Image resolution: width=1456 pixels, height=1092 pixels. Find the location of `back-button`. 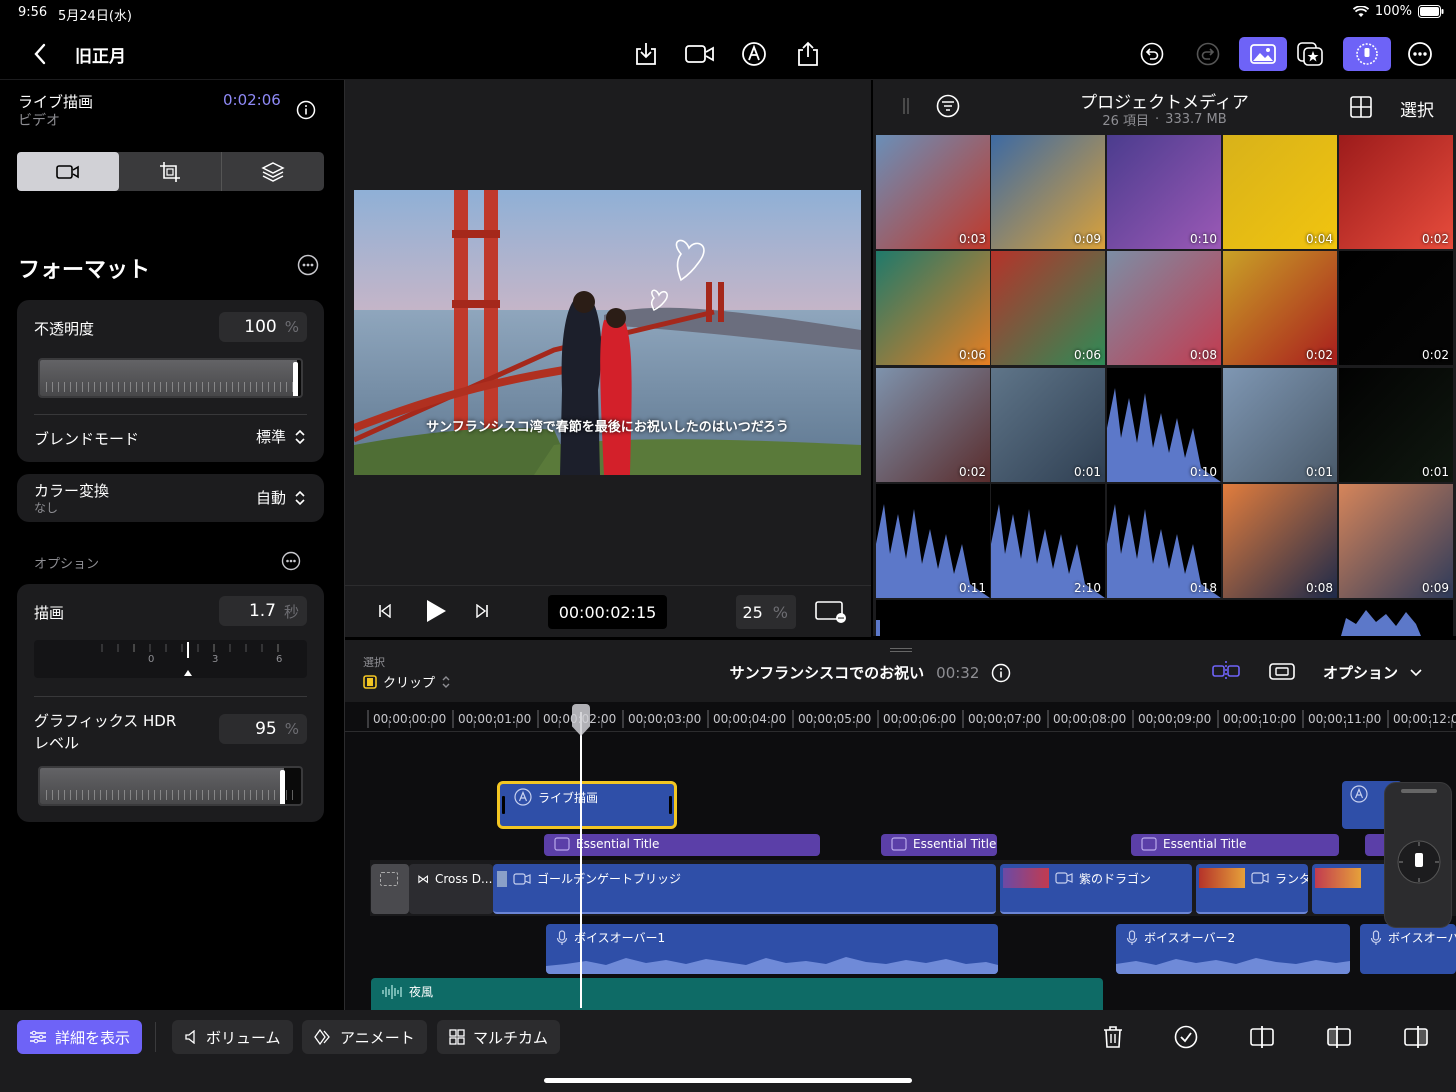

back-button is located at coordinates (40, 54).